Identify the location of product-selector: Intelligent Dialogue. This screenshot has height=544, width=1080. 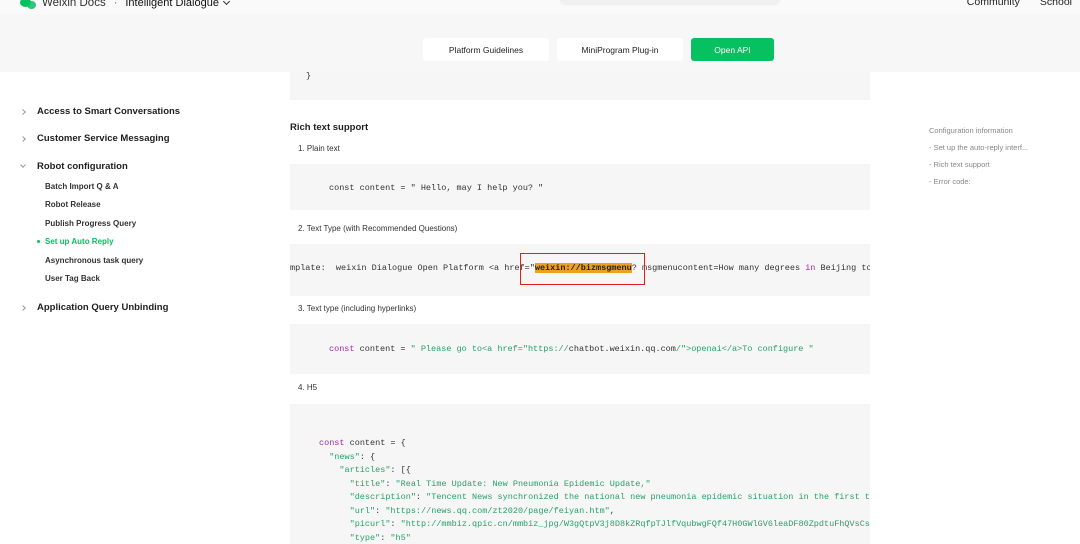
(177, 4).